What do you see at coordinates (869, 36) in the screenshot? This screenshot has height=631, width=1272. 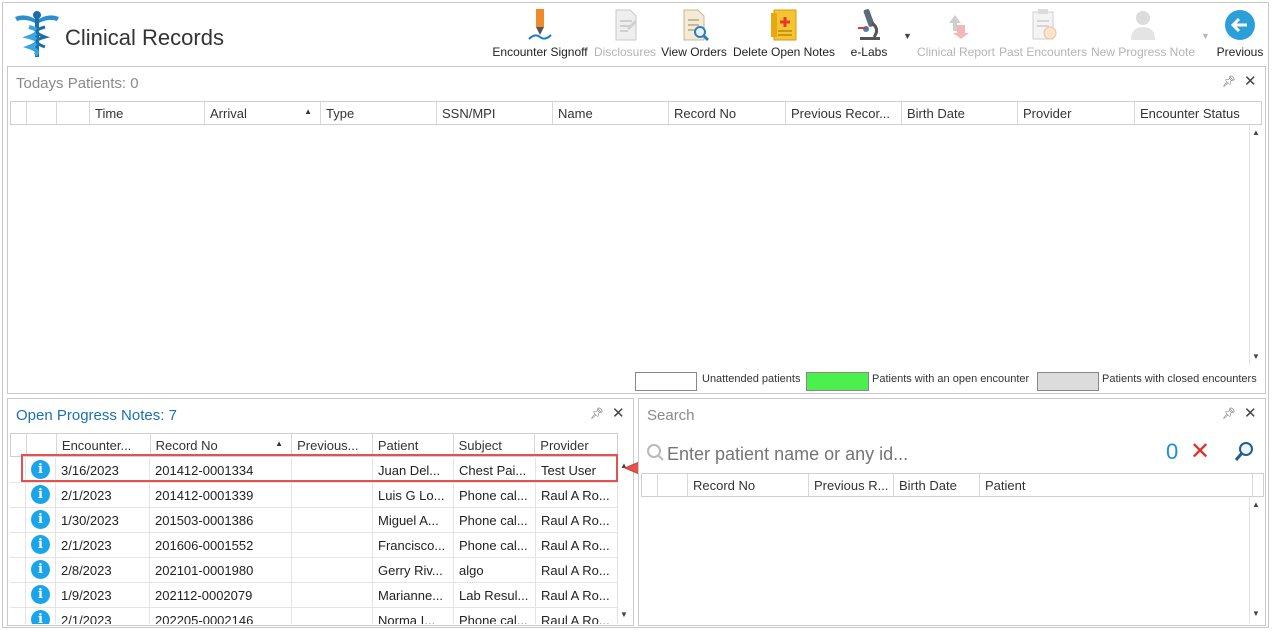 I see `elabs-button: e-Labs` at bounding box center [869, 36].